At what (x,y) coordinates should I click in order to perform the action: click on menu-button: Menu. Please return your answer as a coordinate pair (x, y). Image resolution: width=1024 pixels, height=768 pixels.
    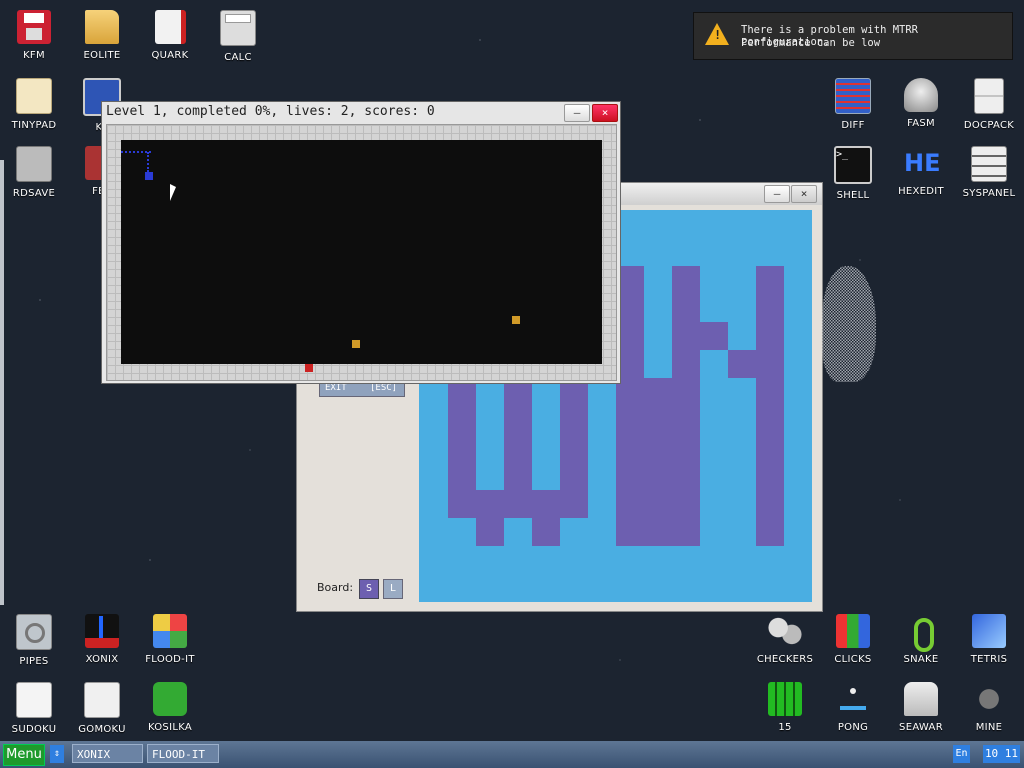
    Looking at the image, I should click on (24, 755).